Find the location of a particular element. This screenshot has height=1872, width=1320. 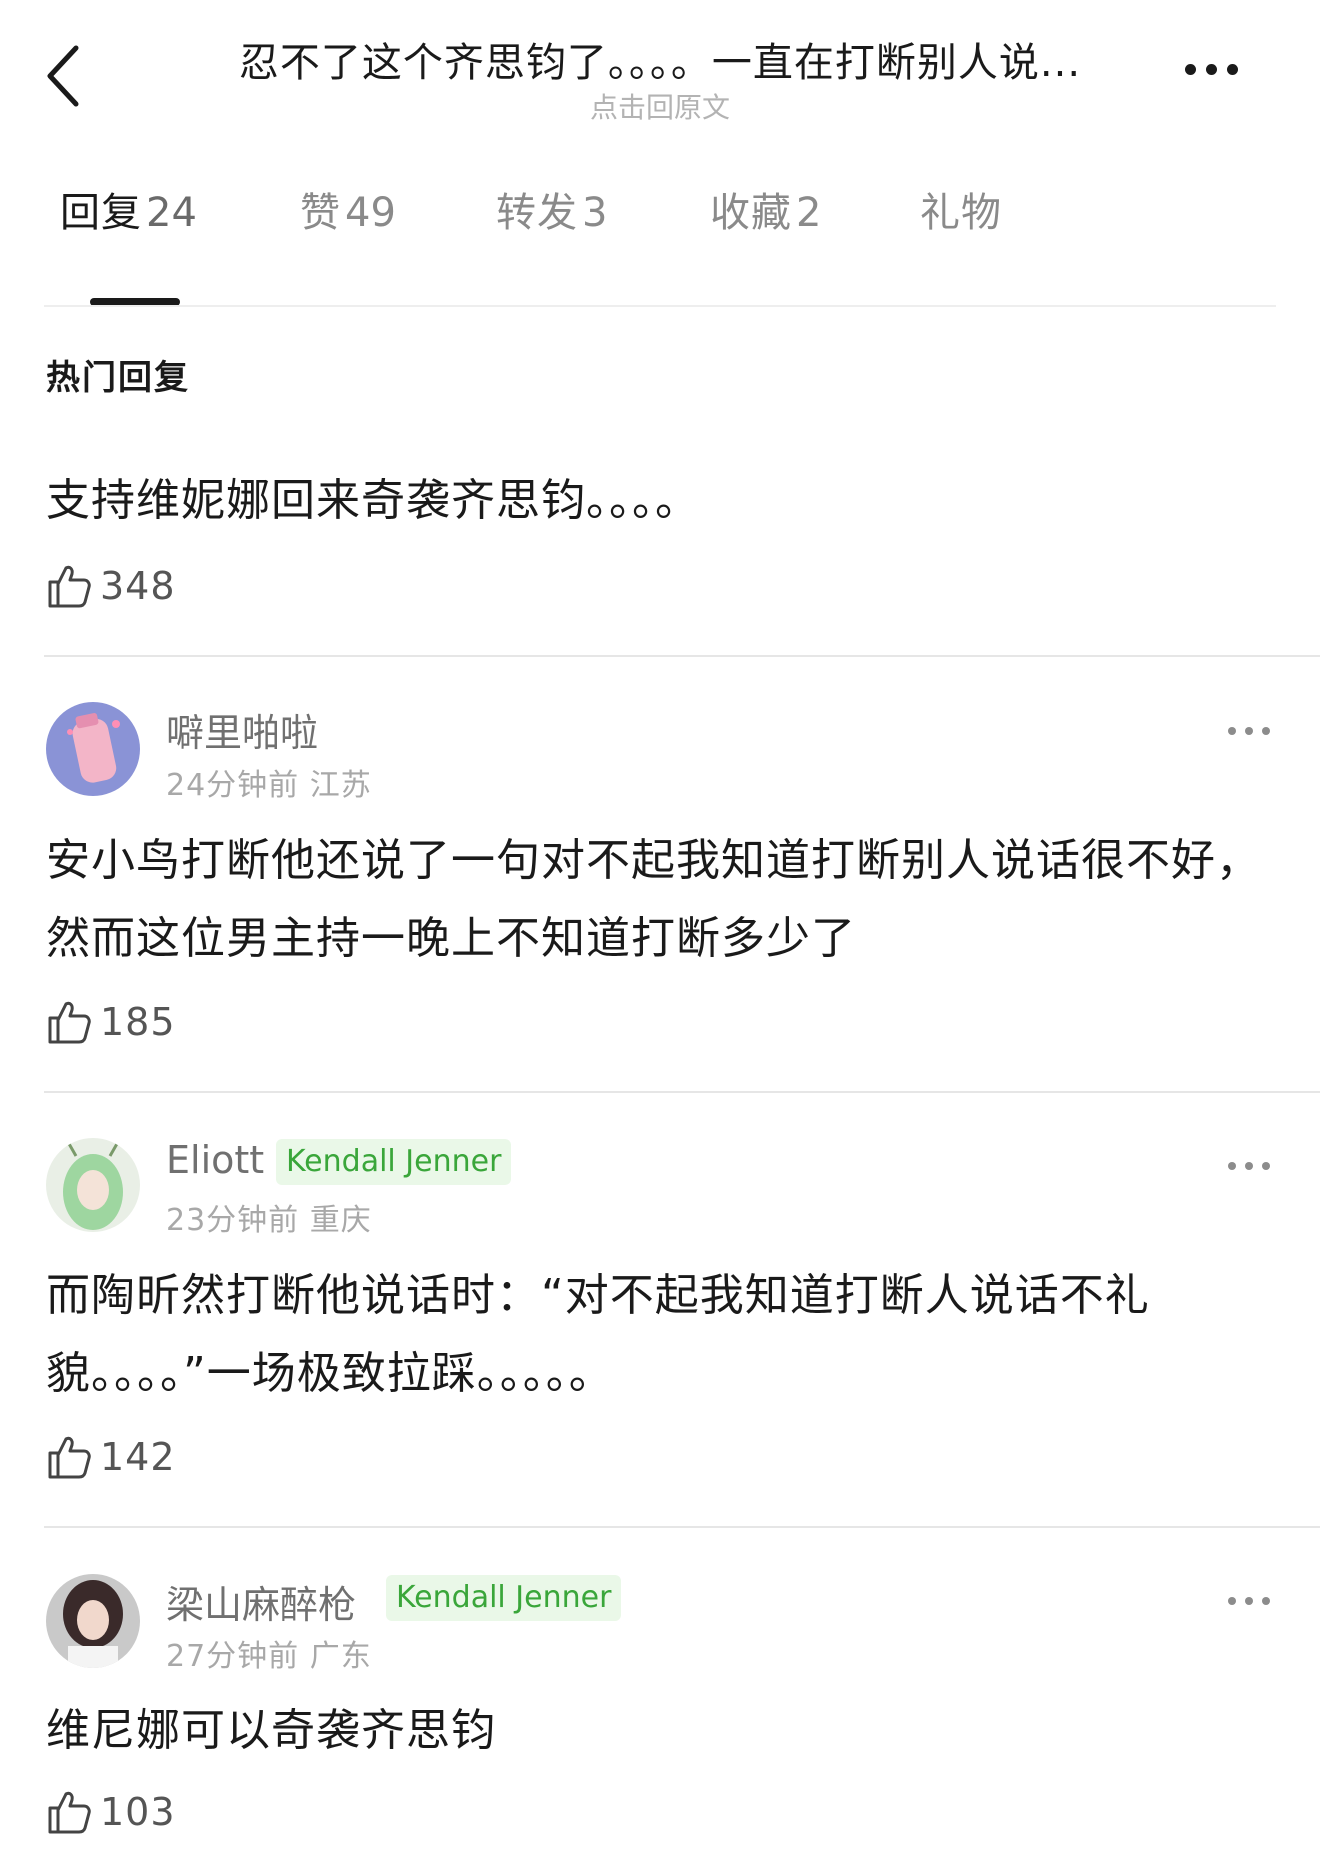

top-nav-bar: 忍不了这个齐思钧了。。。。一直在打断别人说... 点击回原文 is located at coordinates (660, 70).